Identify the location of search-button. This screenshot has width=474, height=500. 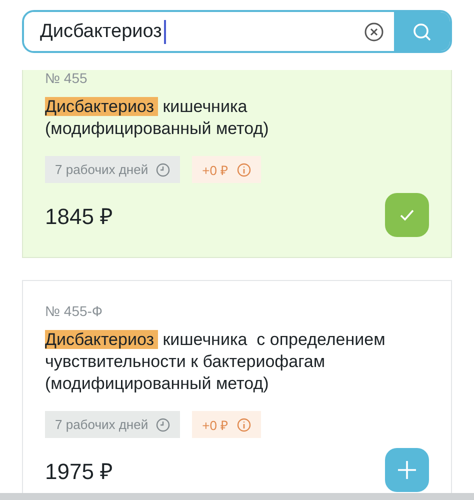
(422, 31).